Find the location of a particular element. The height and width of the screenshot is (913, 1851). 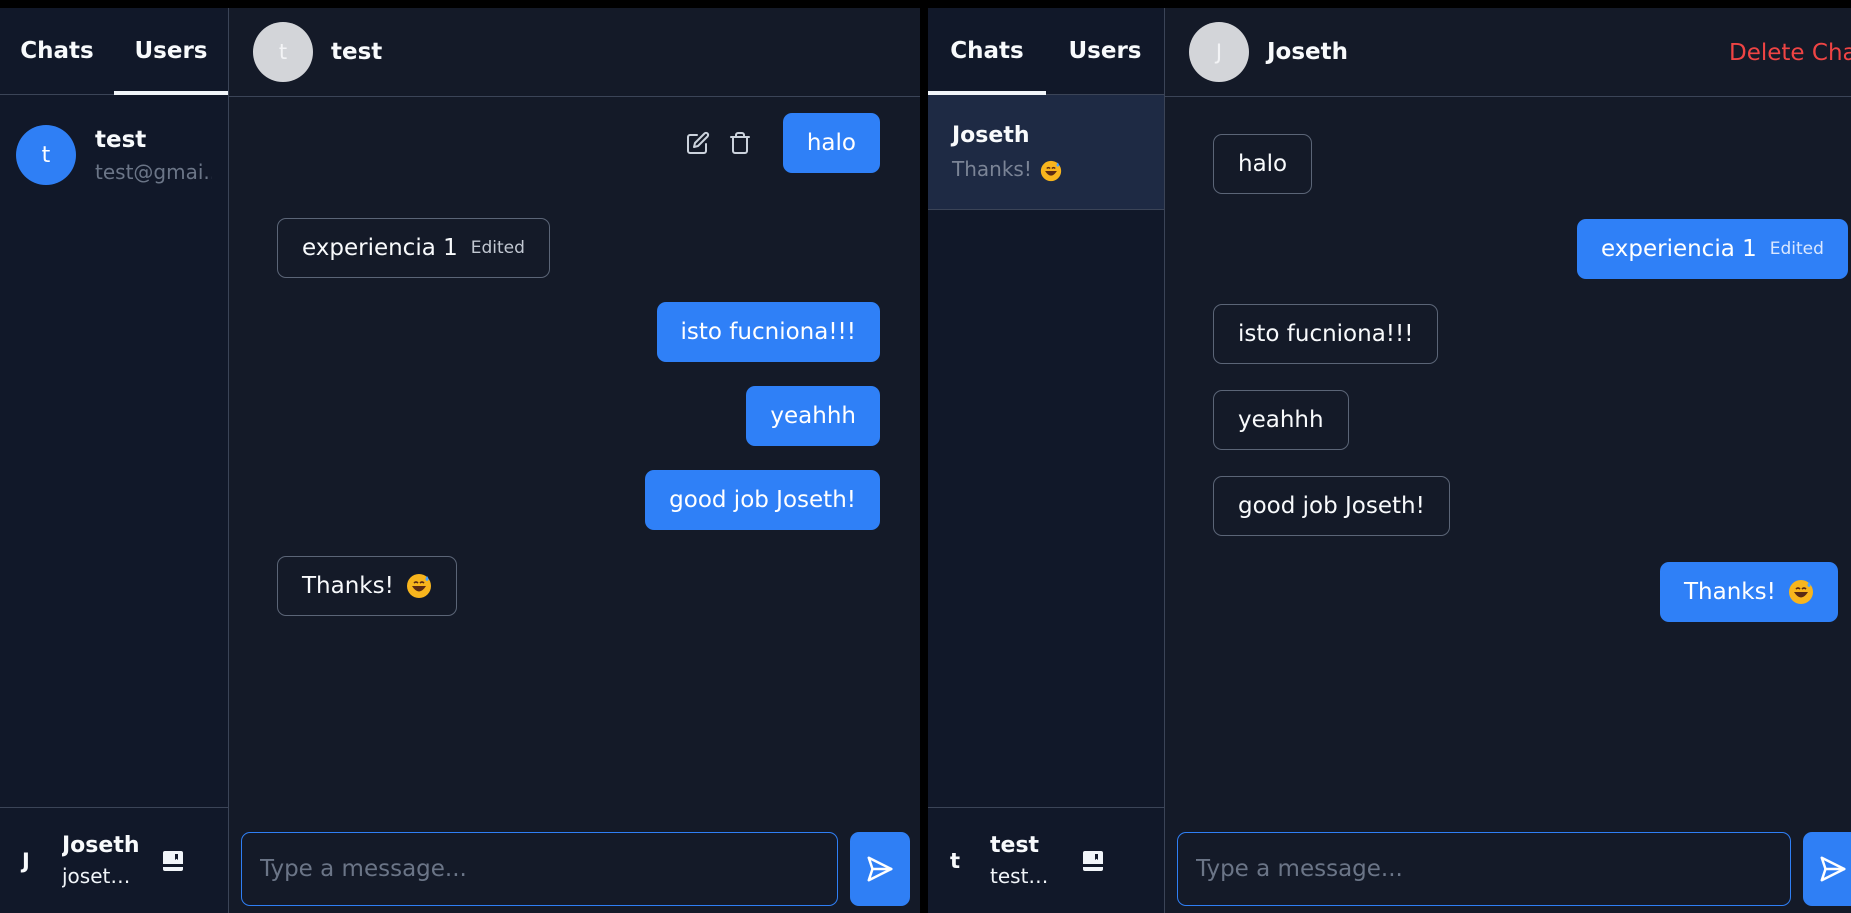

message-actions is located at coordinates (727, 143).